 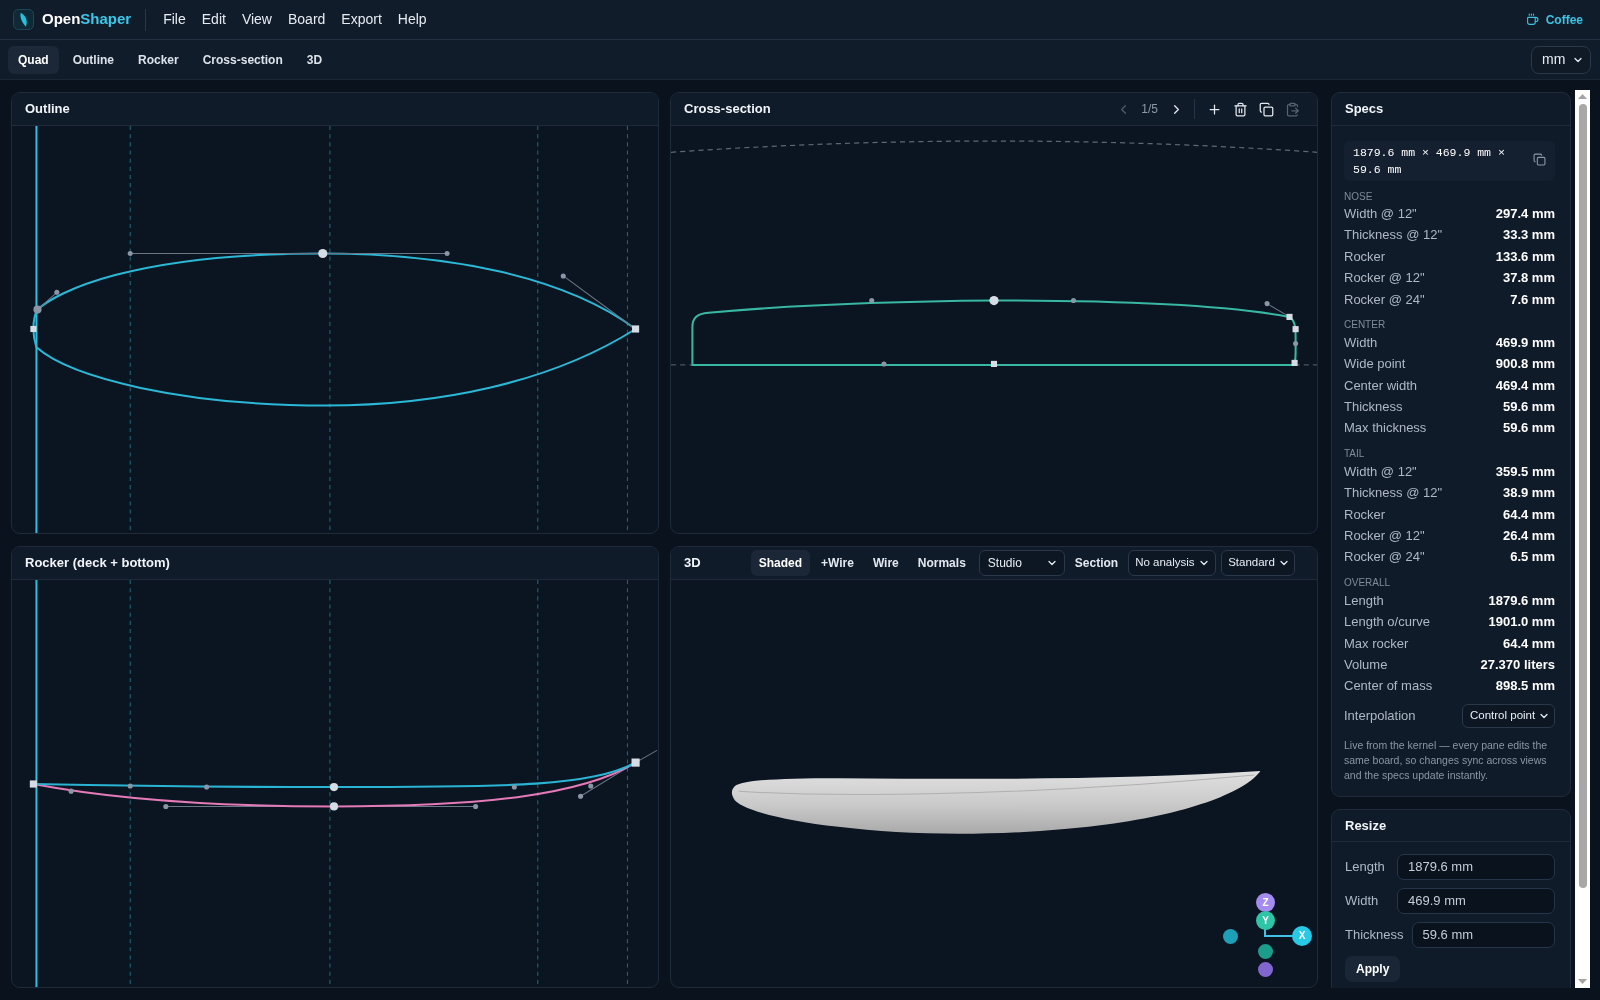 What do you see at coordinates (1278, 933) in the screenshot?
I see `axis-lines-icon` at bounding box center [1278, 933].